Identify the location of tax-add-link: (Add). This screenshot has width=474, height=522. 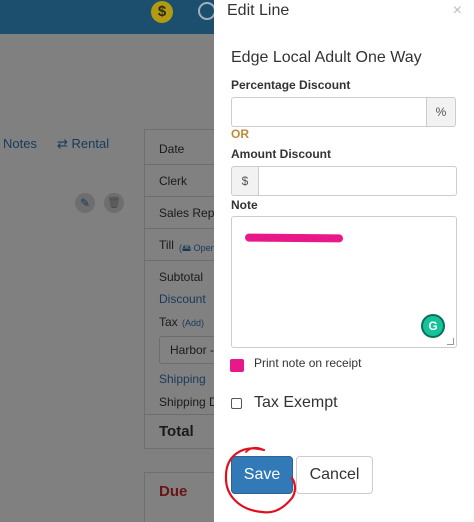
(193, 323).